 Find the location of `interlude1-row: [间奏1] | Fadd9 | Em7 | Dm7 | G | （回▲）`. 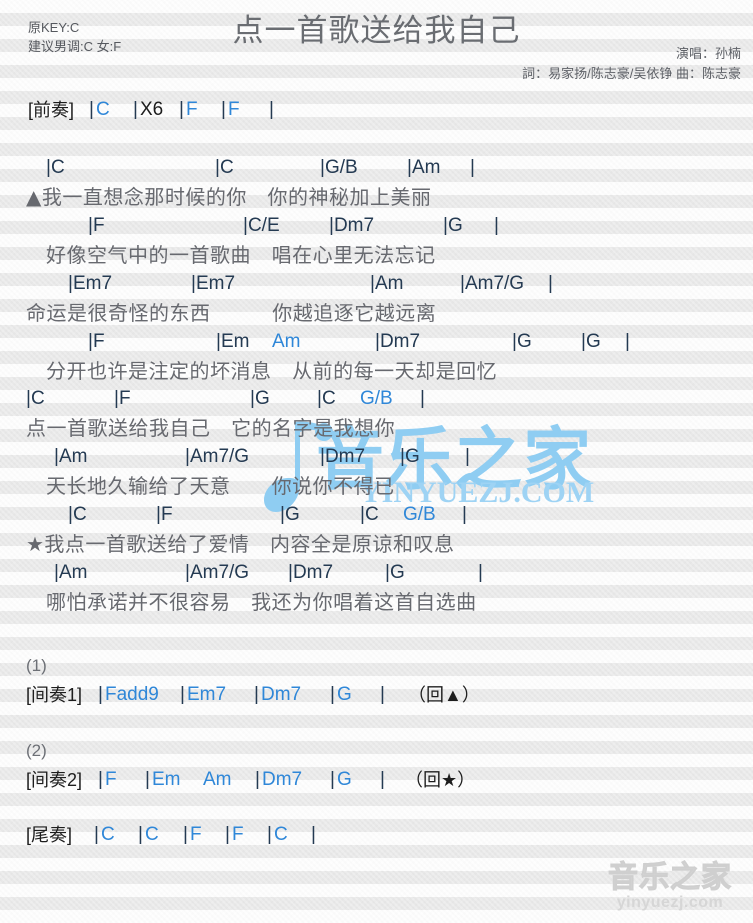

interlude1-row: [间奏1] | Fadd9 | Em7 | Dm7 | G | （回▲） is located at coordinates (376, 695).